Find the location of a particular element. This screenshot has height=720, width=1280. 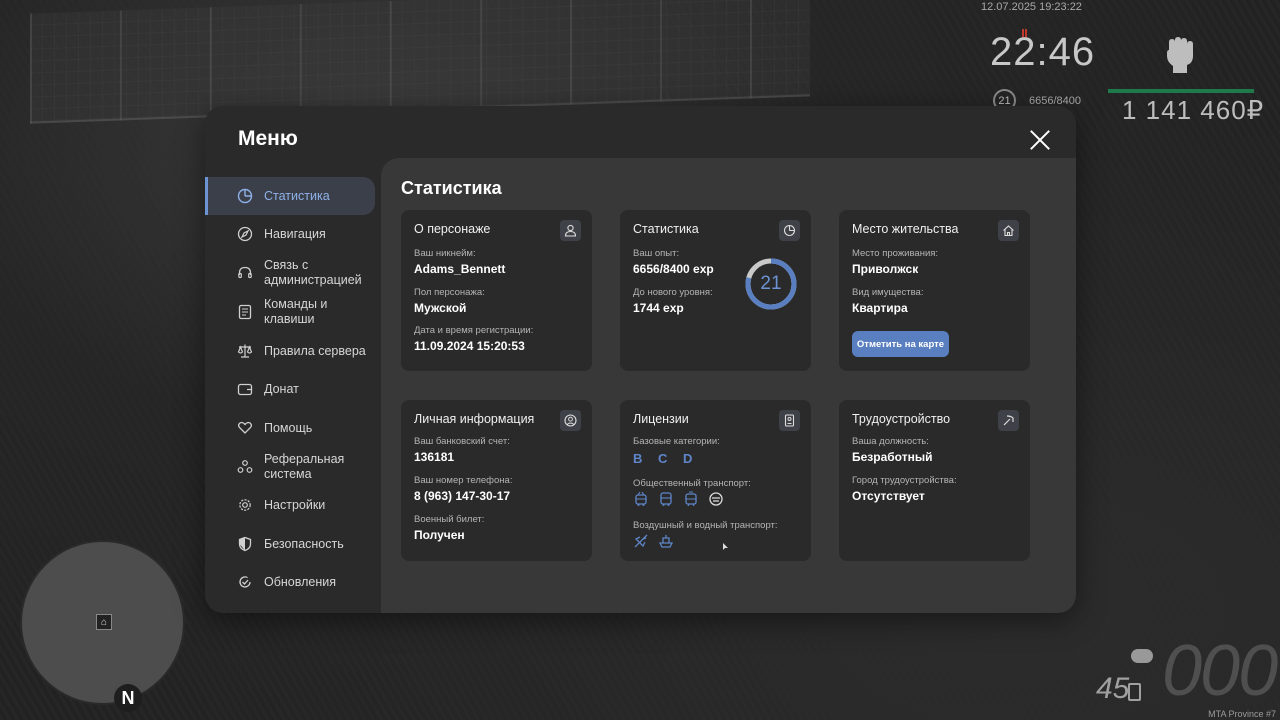

sidebar-item-label: Безопасность is located at coordinates (304, 543).